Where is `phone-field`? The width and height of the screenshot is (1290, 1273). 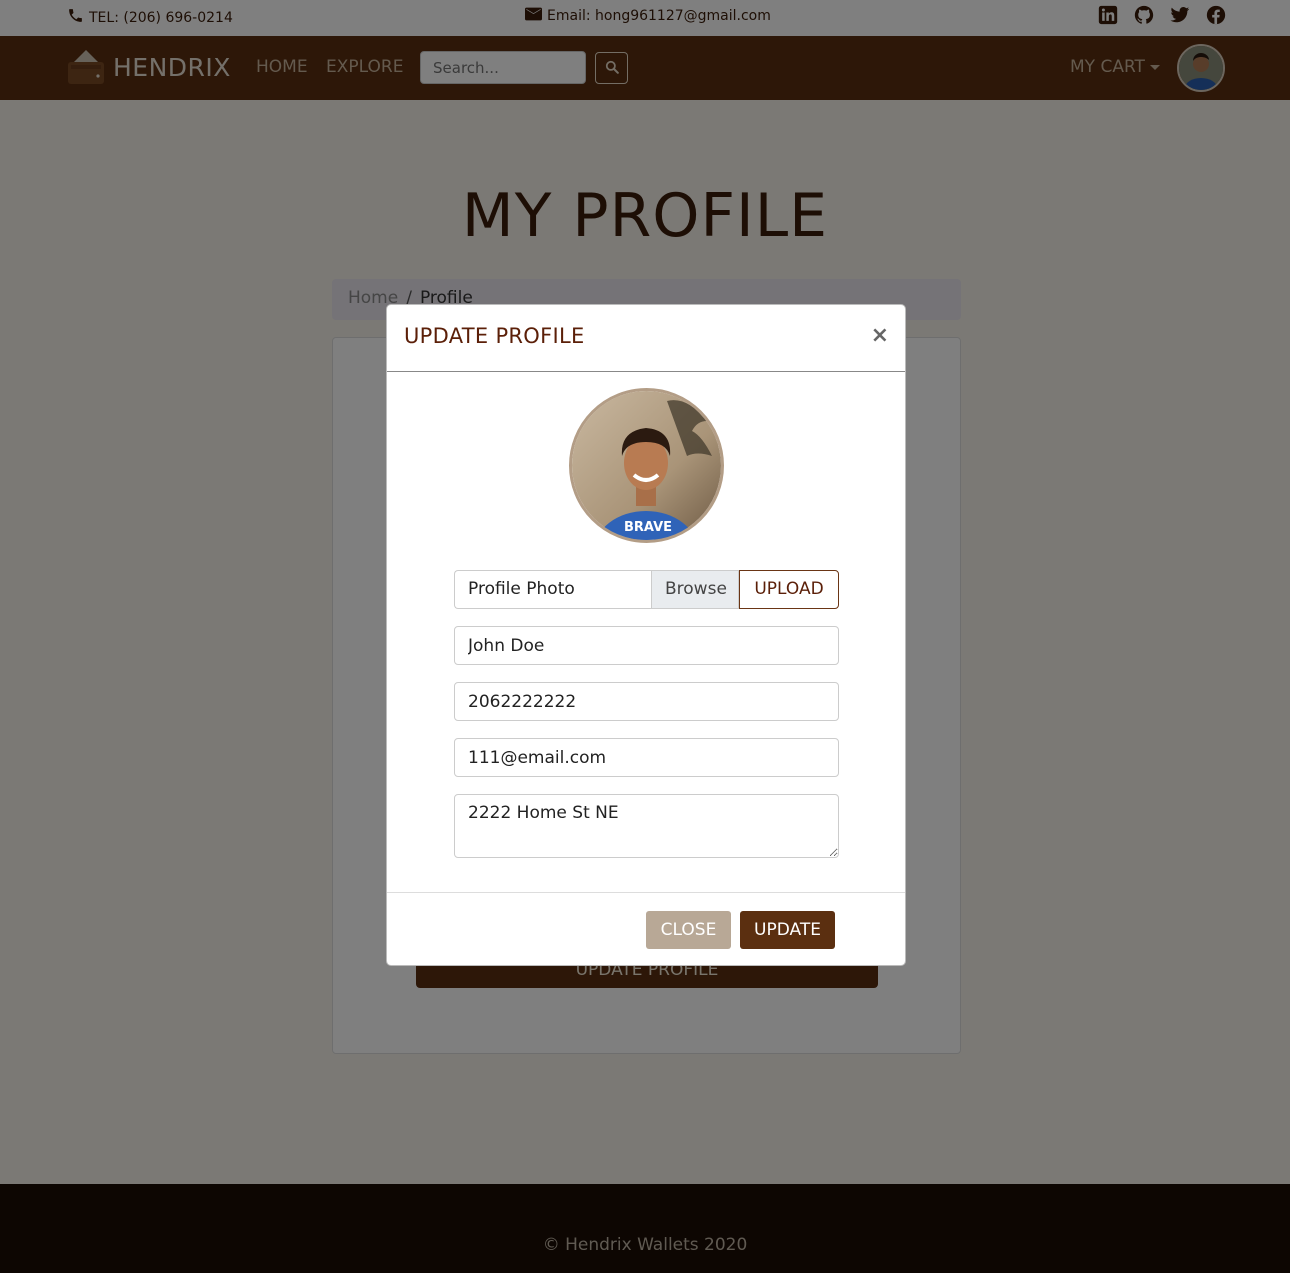 phone-field is located at coordinates (646, 701).